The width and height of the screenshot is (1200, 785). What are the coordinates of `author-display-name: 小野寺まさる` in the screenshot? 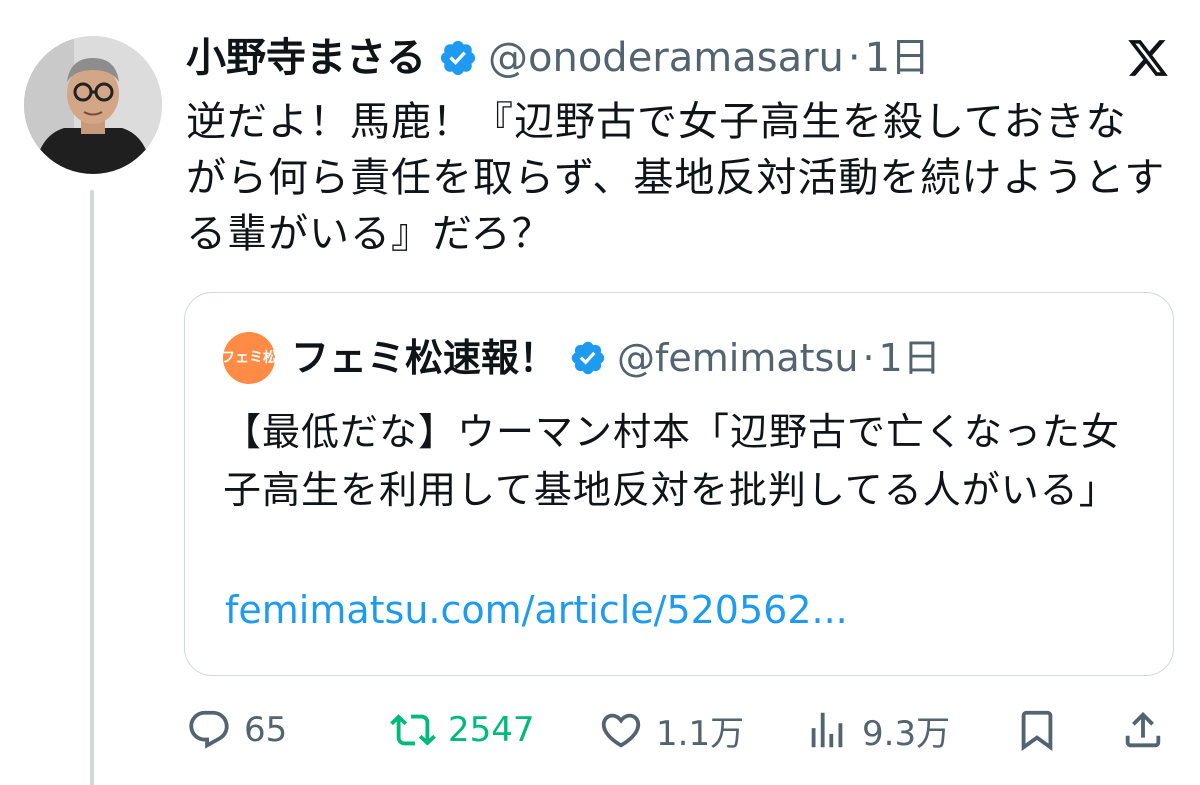 It's located at (306, 58).